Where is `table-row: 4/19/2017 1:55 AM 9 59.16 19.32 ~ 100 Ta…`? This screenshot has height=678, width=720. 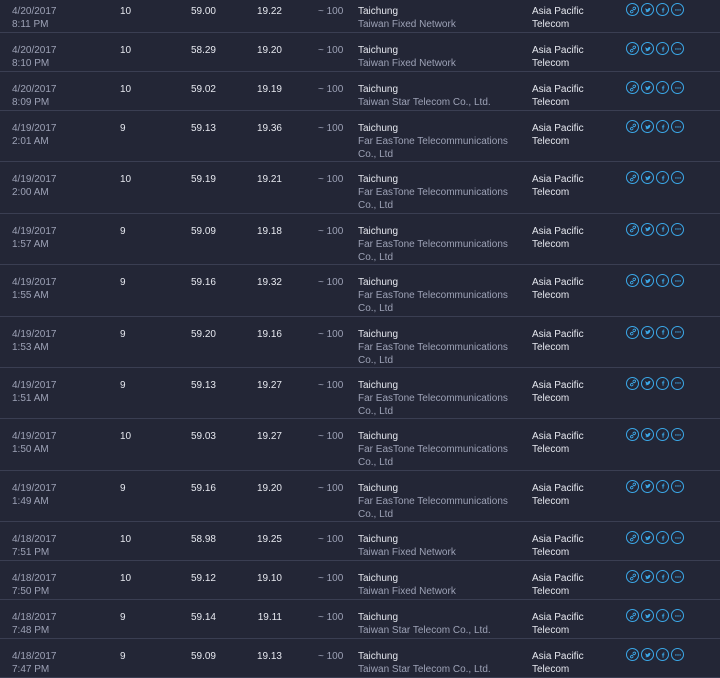
table-row: 4/19/2017 1:55 AM 9 59.16 19.32 ~ 100 Ta… is located at coordinates (360, 291).